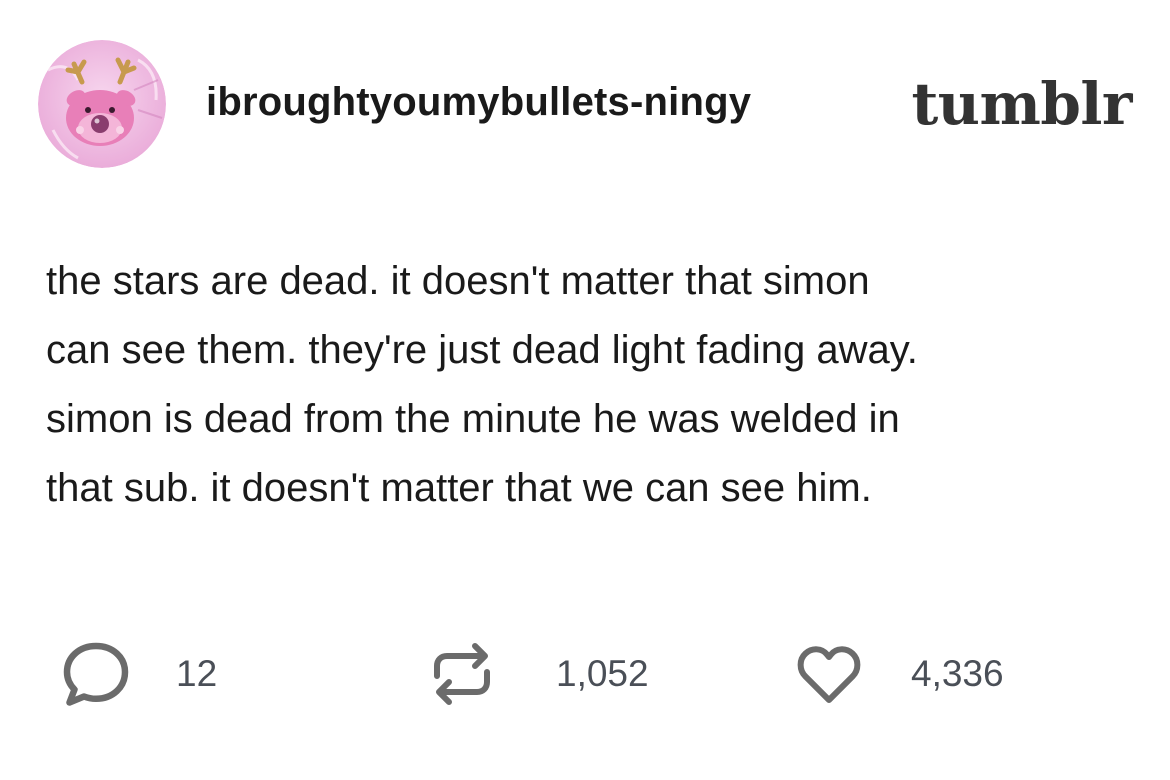 This screenshot has width=1170, height=780. What do you see at coordinates (898, 674) in the screenshot?
I see `like-button: 4,336` at bounding box center [898, 674].